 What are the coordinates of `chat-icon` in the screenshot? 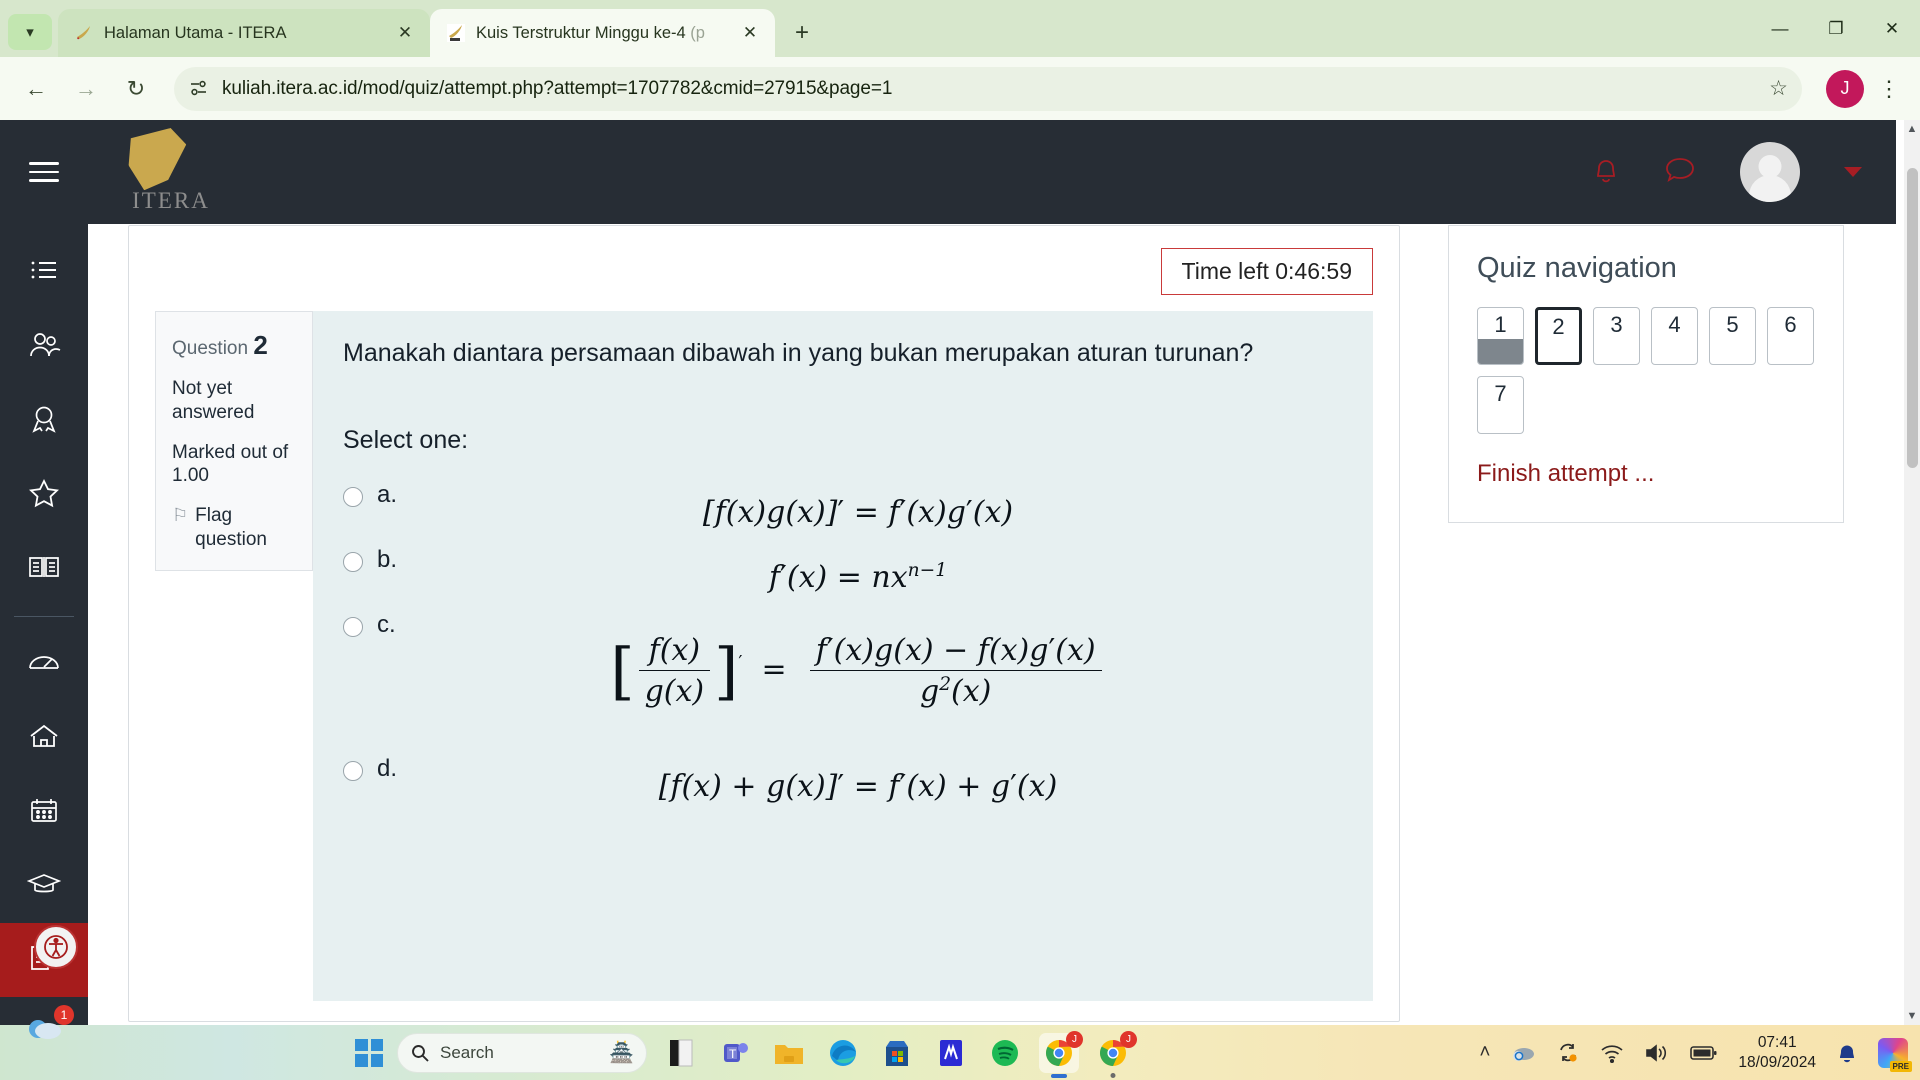 It's located at (1680, 172).